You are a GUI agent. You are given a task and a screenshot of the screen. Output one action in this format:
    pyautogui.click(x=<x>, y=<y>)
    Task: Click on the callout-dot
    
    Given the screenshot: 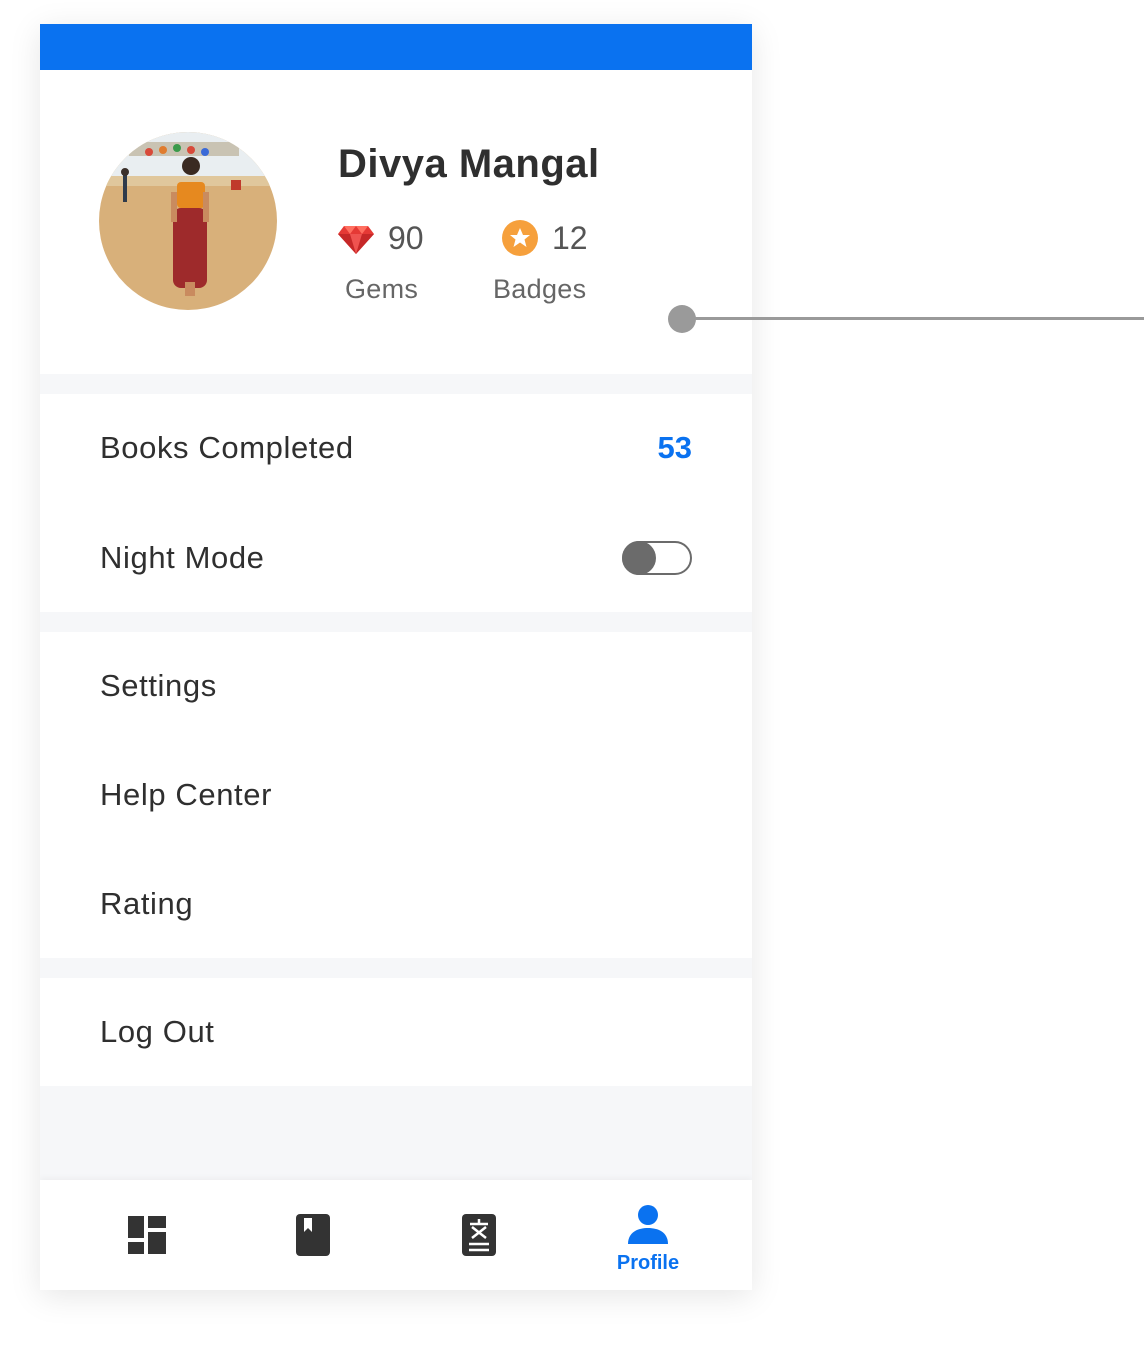 What is the action you would take?
    pyautogui.click(x=682, y=319)
    